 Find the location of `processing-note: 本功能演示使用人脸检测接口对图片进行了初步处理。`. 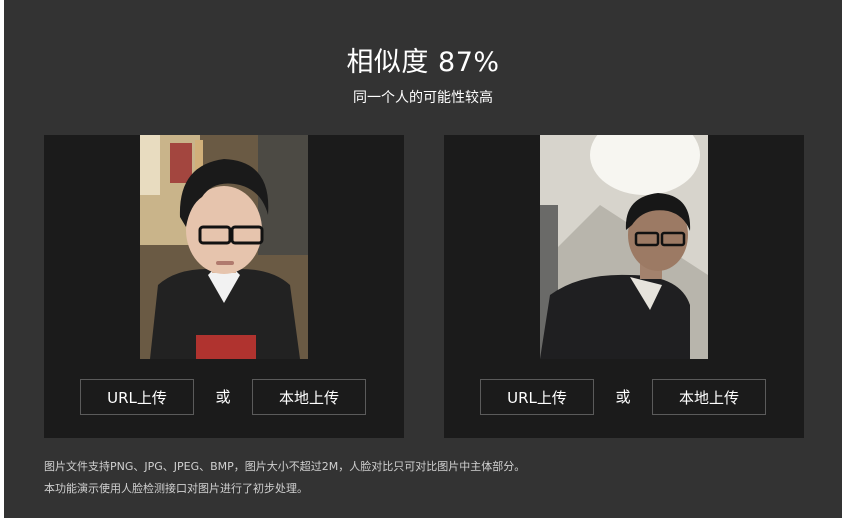

processing-note: 本功能演示使用人脸检测接口对图片进行了初步处理。 is located at coordinates (176, 488).